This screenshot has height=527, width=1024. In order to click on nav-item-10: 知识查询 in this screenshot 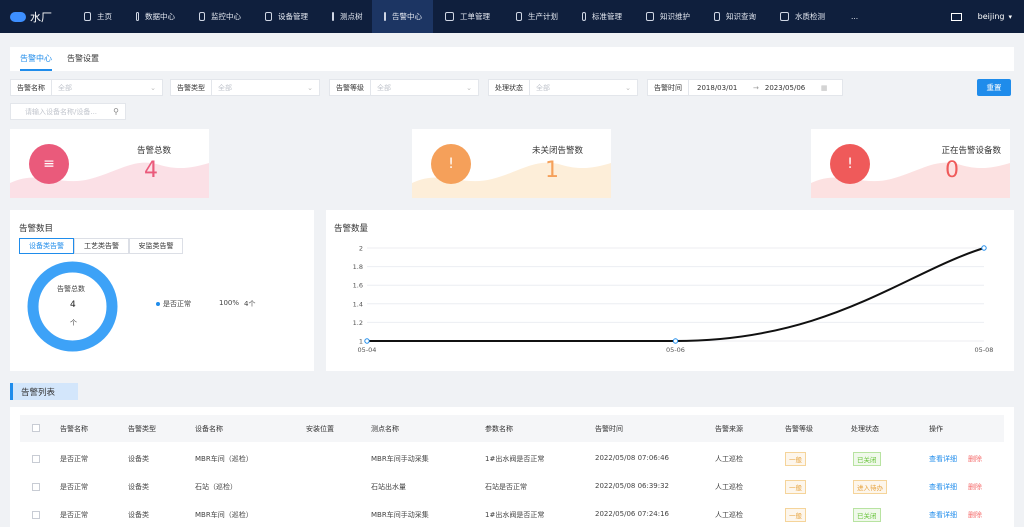, I will do `click(735, 16)`.